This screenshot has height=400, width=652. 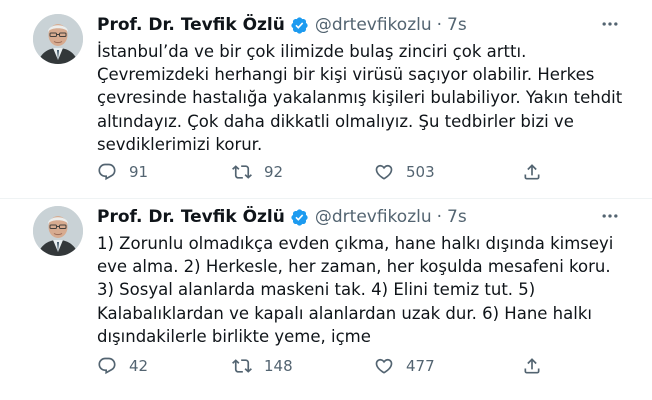 What do you see at coordinates (332, 366) in the screenshot?
I see `tweet-actions: 42 148 477` at bounding box center [332, 366].